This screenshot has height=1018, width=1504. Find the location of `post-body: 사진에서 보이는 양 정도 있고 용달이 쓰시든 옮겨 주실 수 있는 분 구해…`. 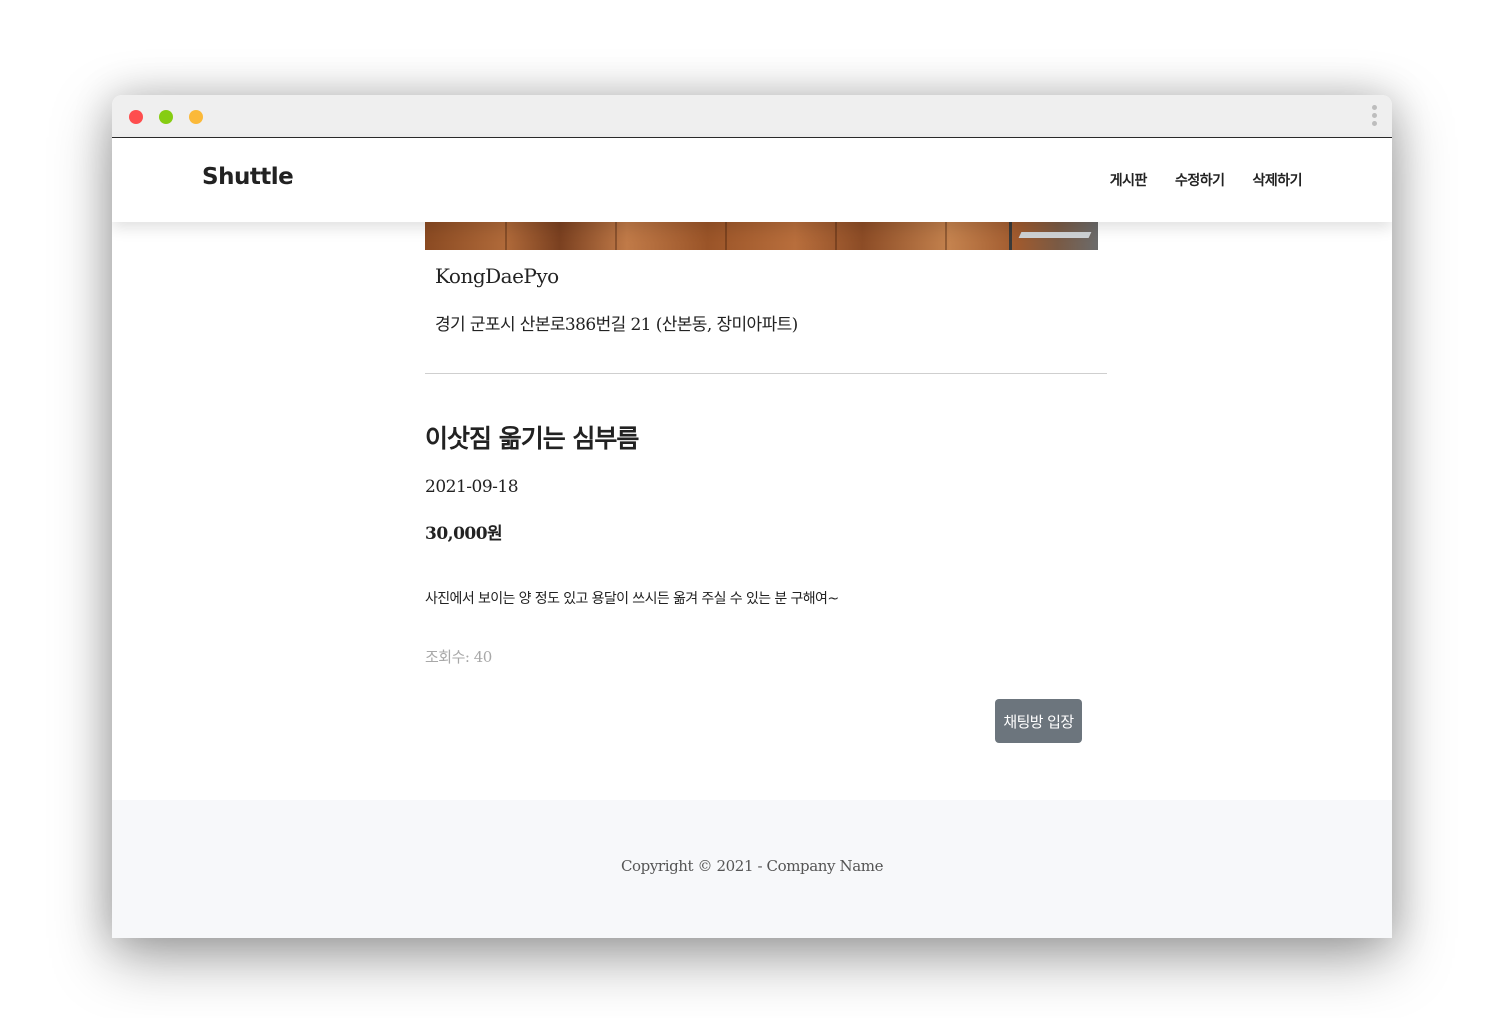

post-body: 사진에서 보이는 양 정도 있고 용달이 쓰시든 옮겨 주실 수 있는 분 구해… is located at coordinates (632, 599).